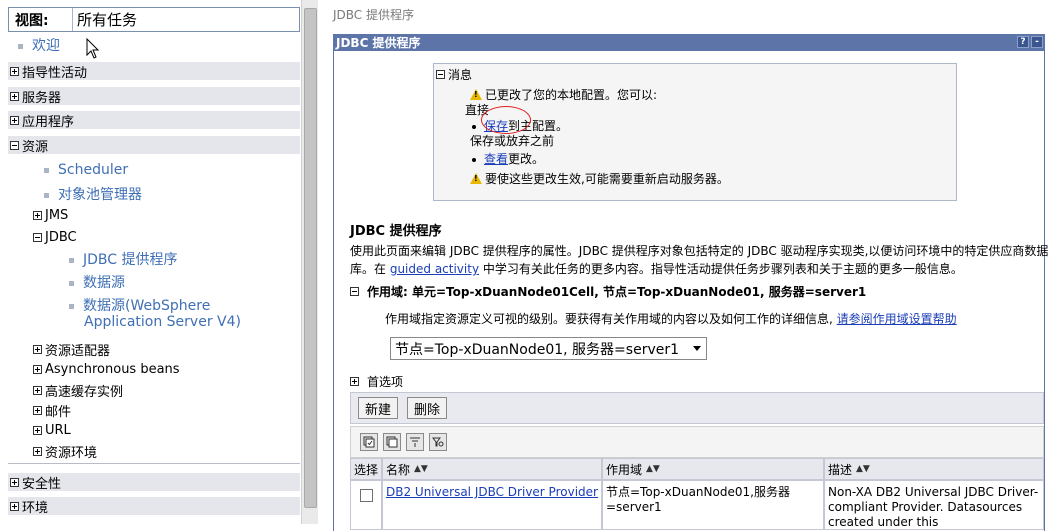 The height and width of the screenshot is (531, 1059). I want to click on nav-jdbc-provider: JDBC 提供程序, so click(123, 259).